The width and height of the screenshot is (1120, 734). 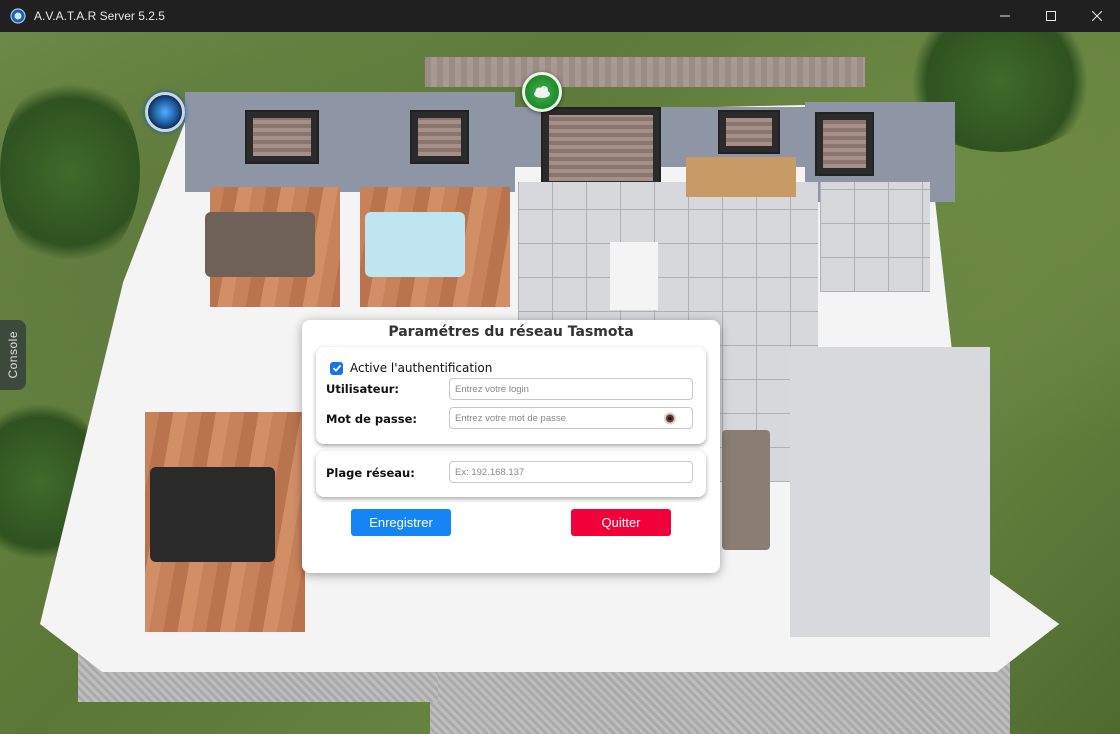 I want to click on password-input: Entrez votre mot de passe, so click(x=571, y=418).